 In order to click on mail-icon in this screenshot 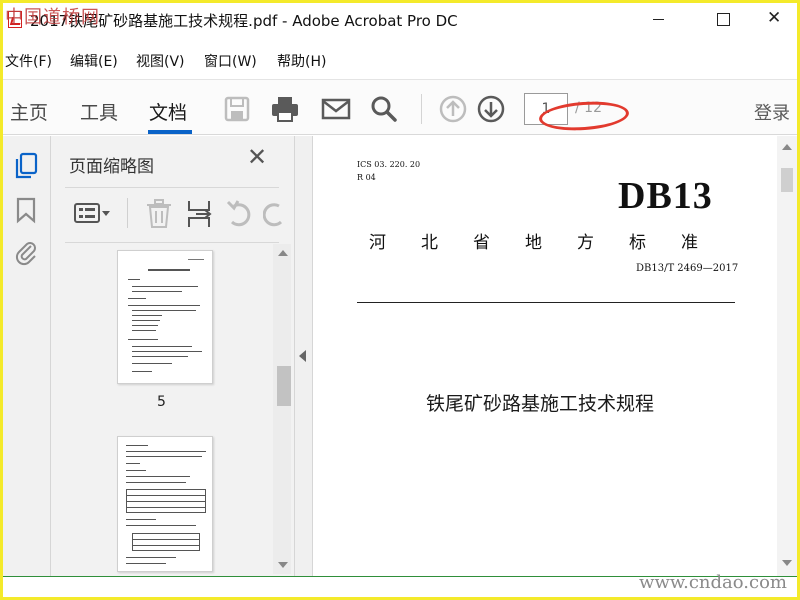, I will do `click(336, 109)`.